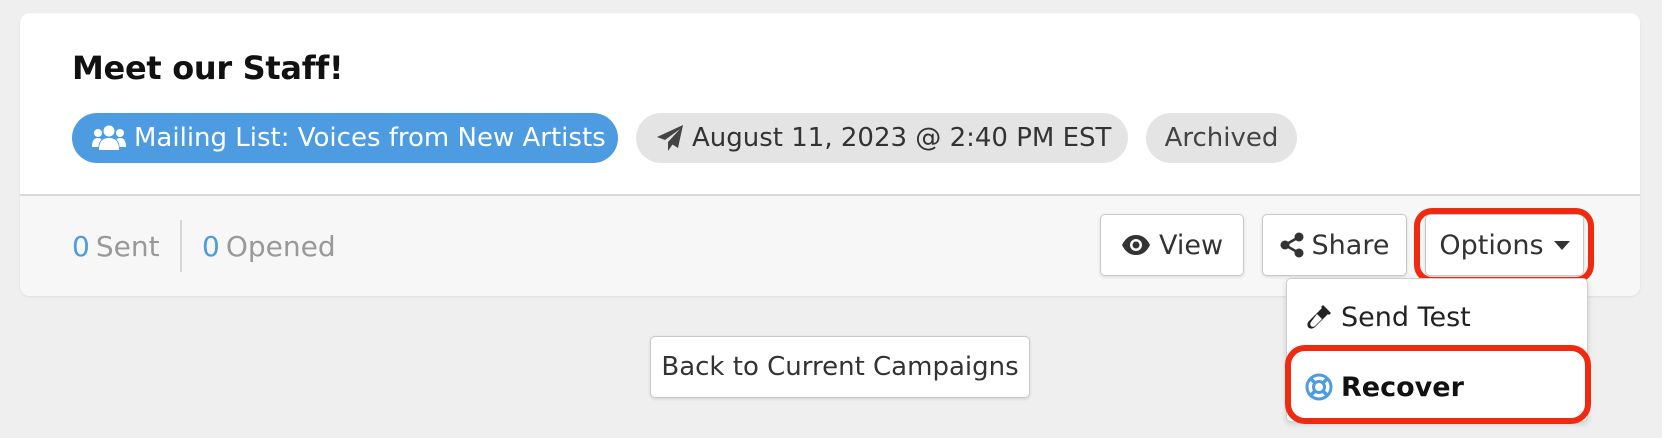 The height and width of the screenshot is (438, 1662). Describe the element at coordinates (109, 138) in the screenshot. I see `users-icon` at that location.